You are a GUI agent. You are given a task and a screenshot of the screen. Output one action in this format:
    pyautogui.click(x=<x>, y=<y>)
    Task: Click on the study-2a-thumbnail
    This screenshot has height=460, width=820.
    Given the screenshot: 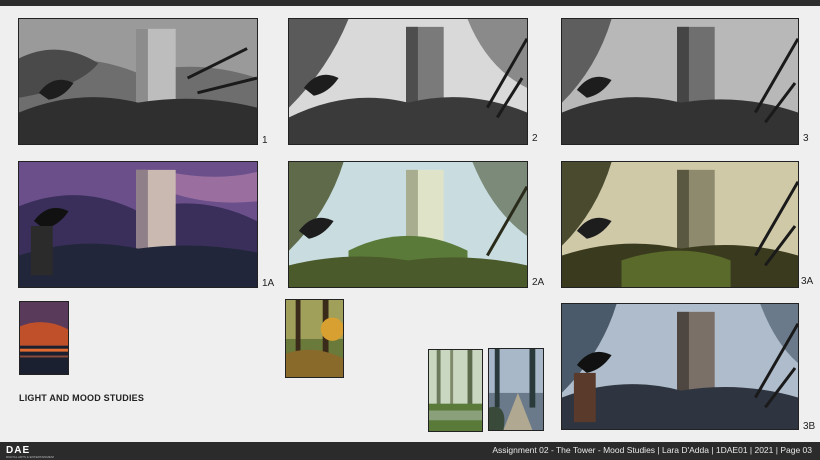 What is the action you would take?
    pyautogui.click(x=408, y=224)
    